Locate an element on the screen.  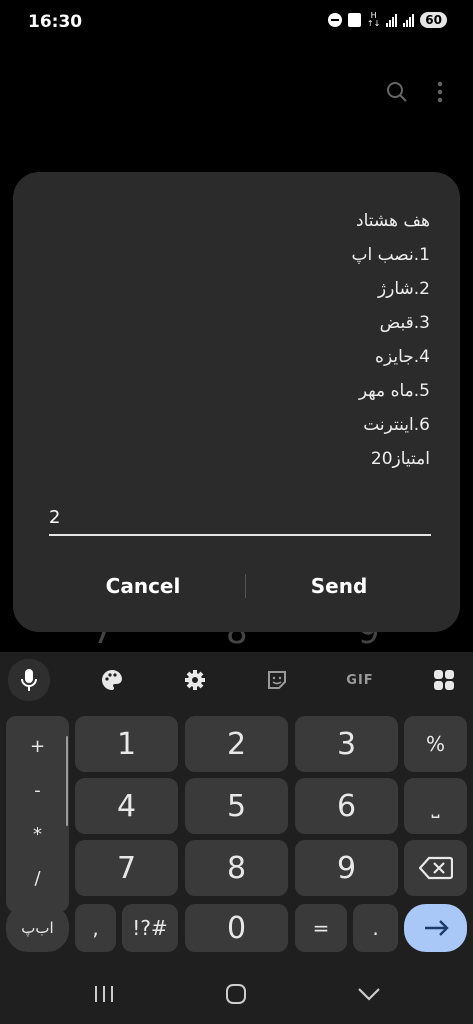
home-icon is located at coordinates (236, 994).